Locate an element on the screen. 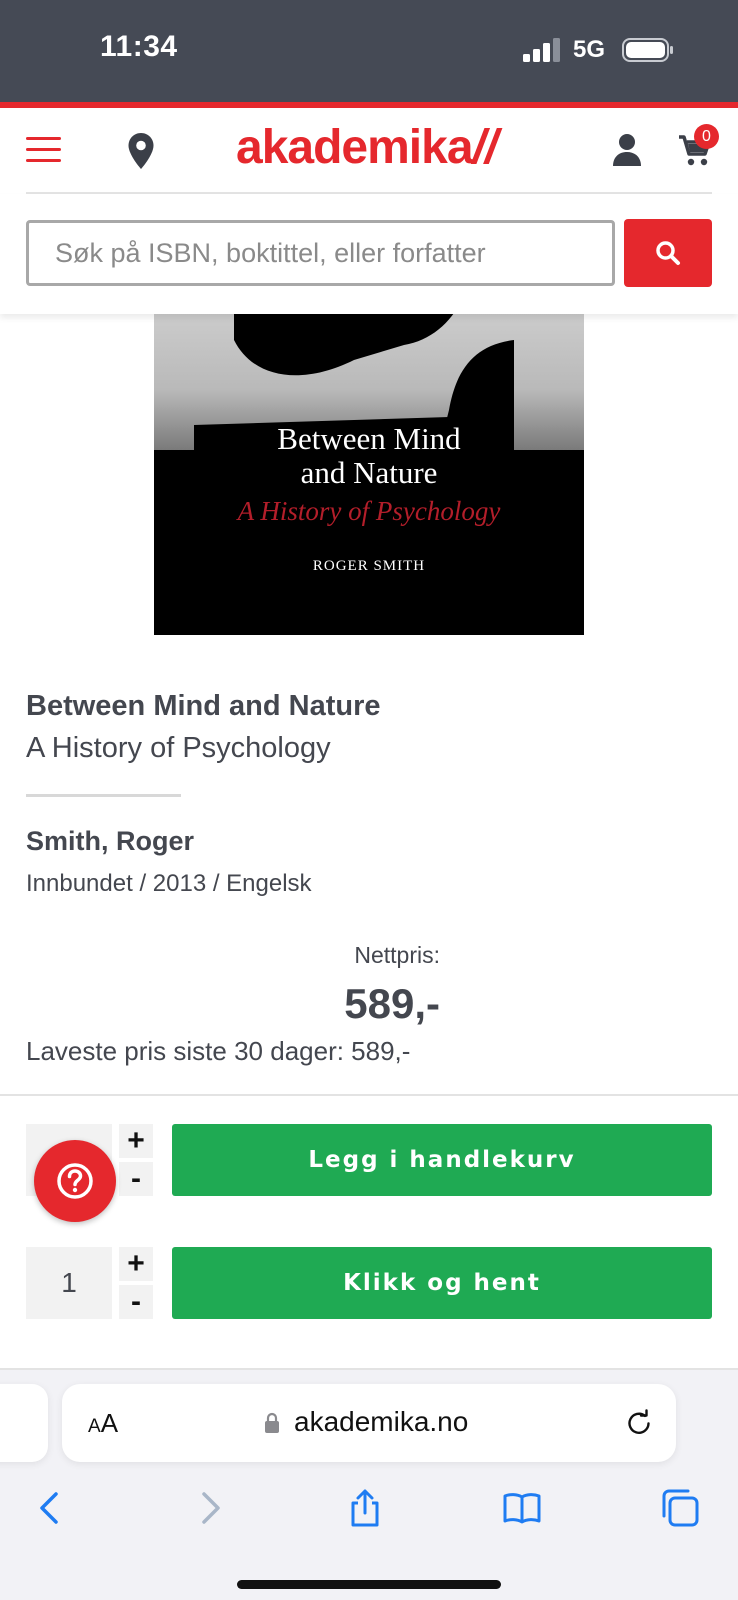 This screenshot has height=1600, width=738. browser-toolbar: AA akademika.no is located at coordinates (369, 1485).